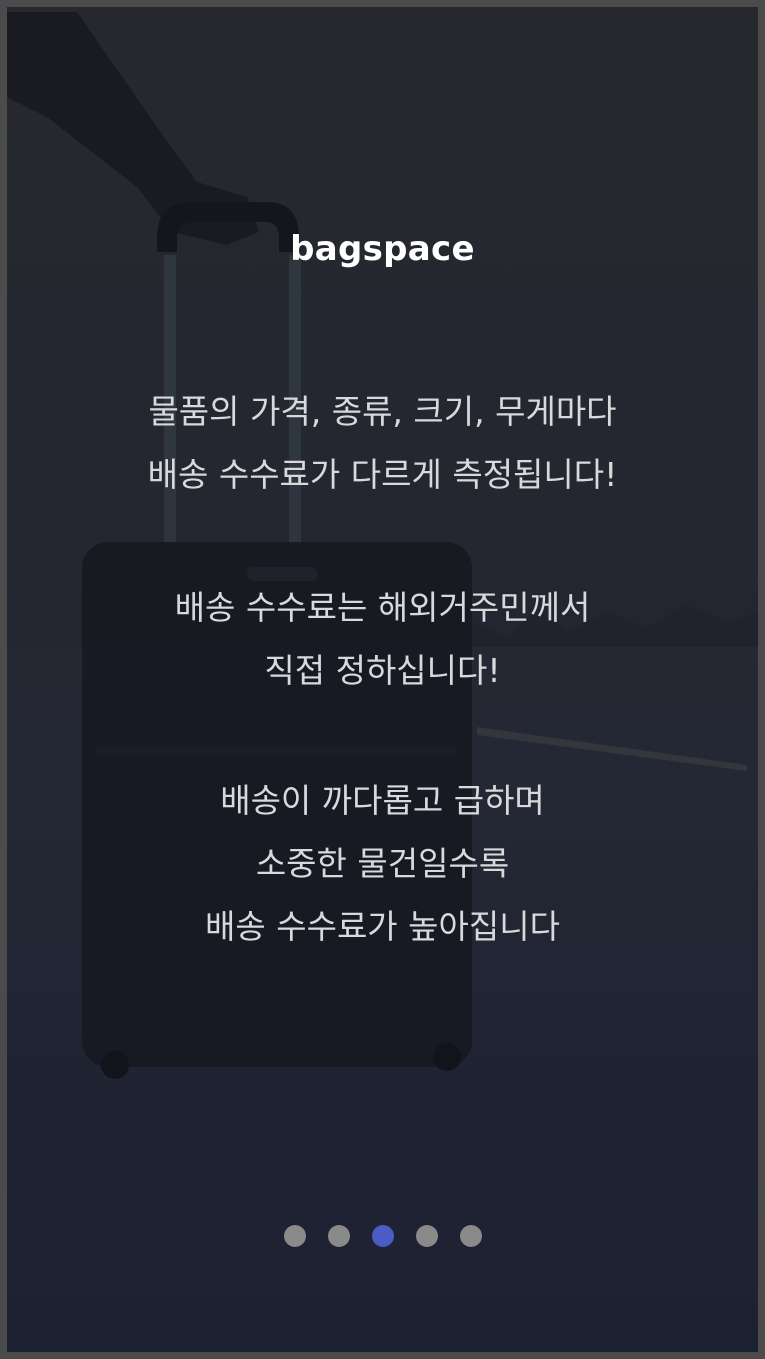 This screenshot has width=765, height=1359. I want to click on intro-line: 배송 수수료가 높아집니다, so click(382, 926).